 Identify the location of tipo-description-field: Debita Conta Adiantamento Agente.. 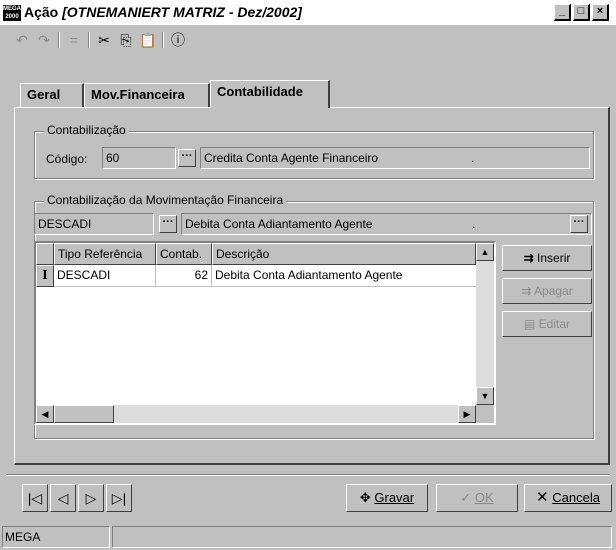
(386, 224).